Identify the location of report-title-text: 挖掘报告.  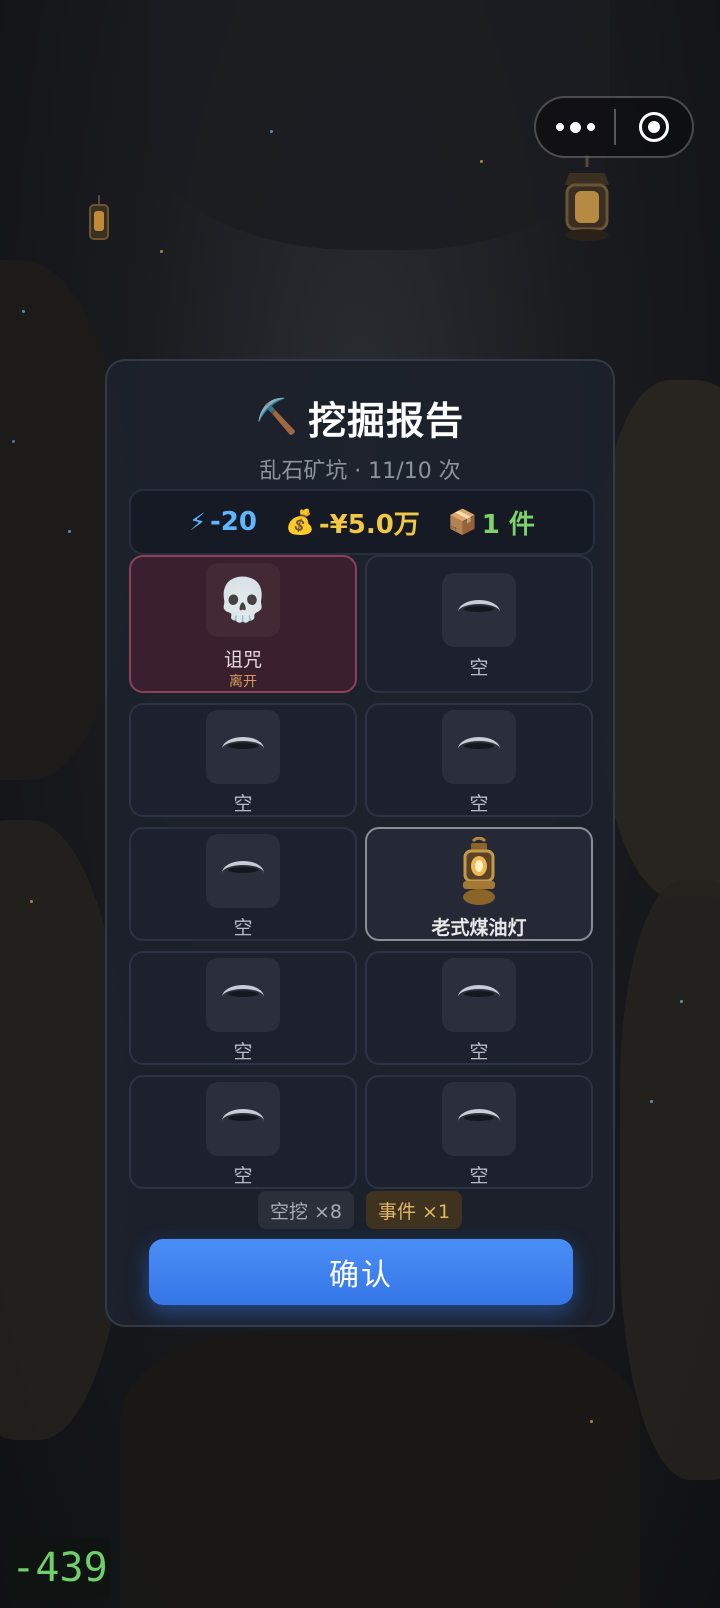
(386, 420).